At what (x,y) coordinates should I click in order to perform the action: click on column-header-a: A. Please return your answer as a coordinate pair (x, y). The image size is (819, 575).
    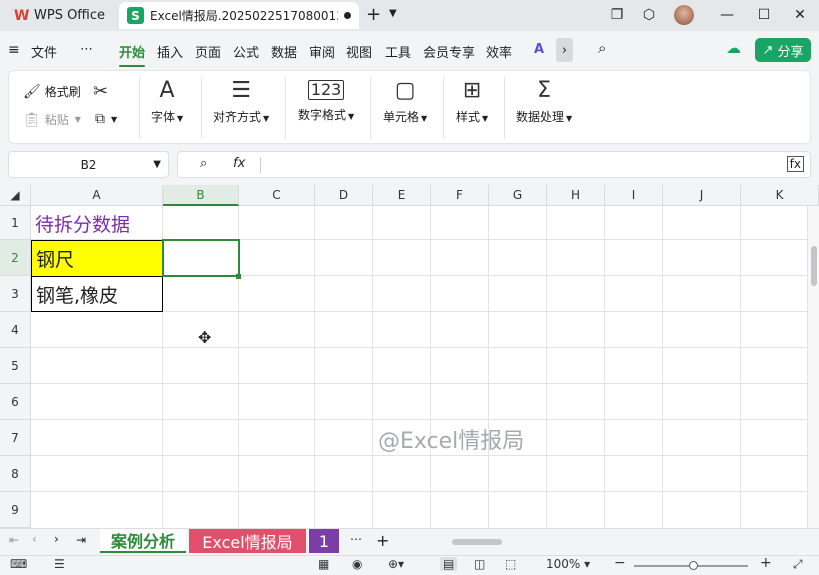
    Looking at the image, I should click on (97, 195).